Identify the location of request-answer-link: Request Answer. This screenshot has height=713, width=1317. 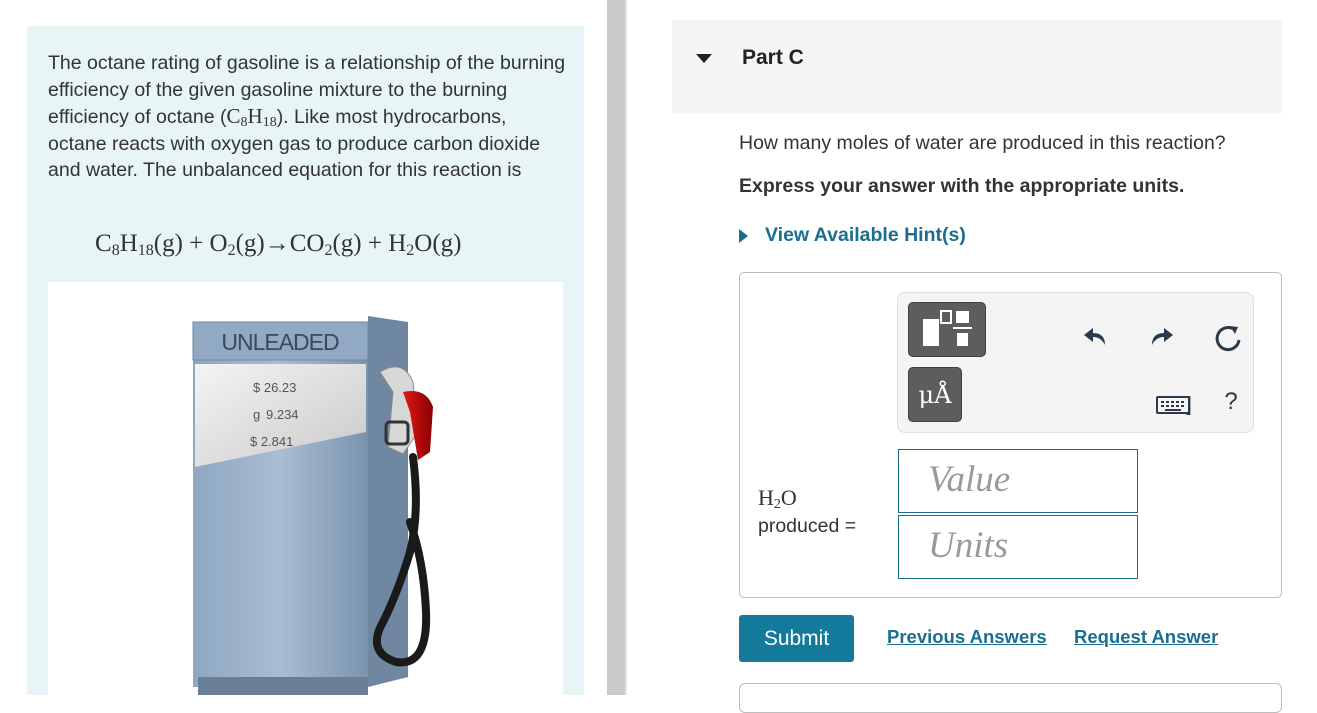
(1146, 637).